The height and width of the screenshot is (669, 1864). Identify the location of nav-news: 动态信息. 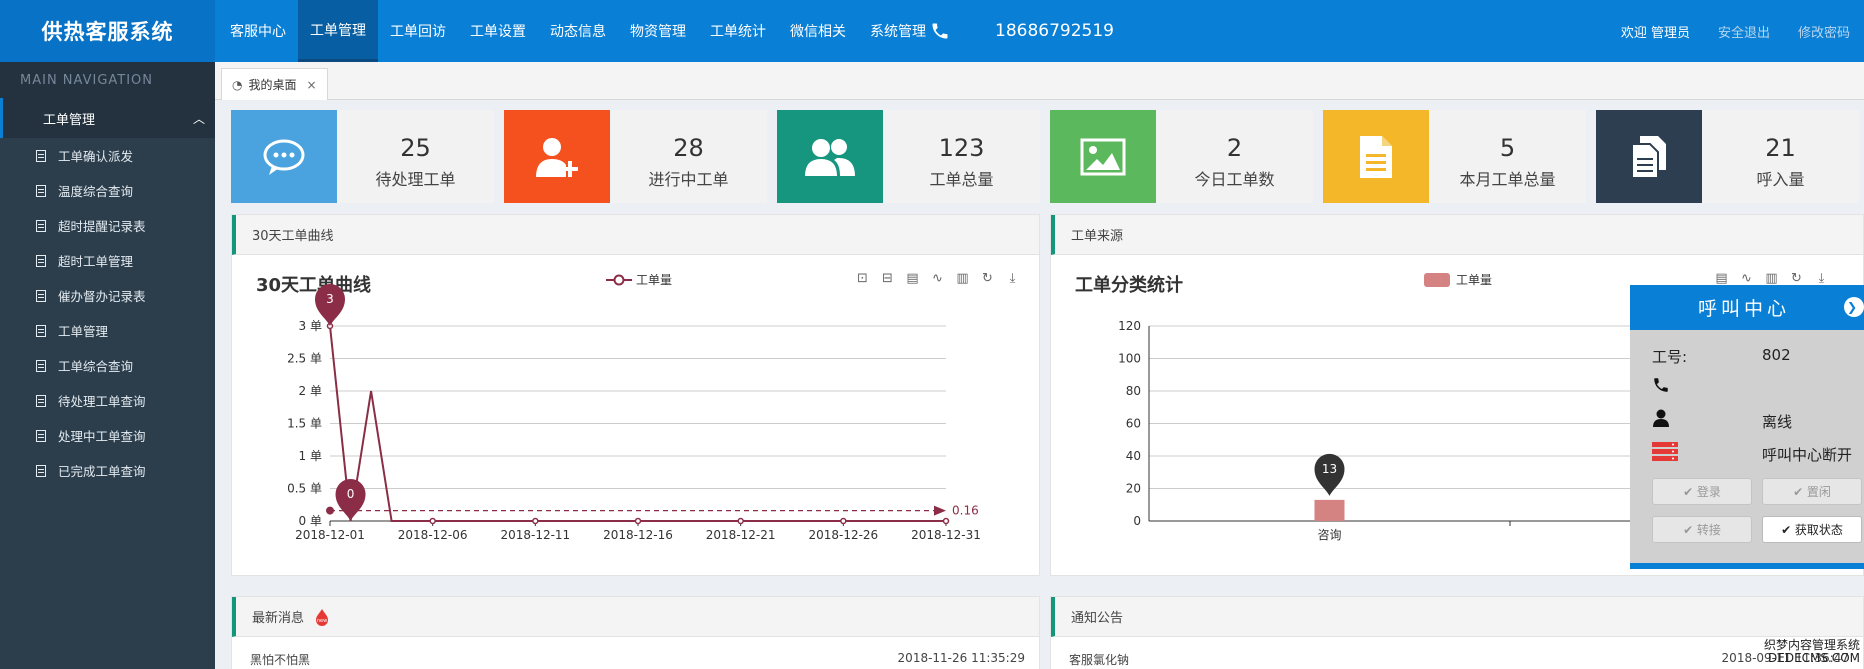
(578, 31).